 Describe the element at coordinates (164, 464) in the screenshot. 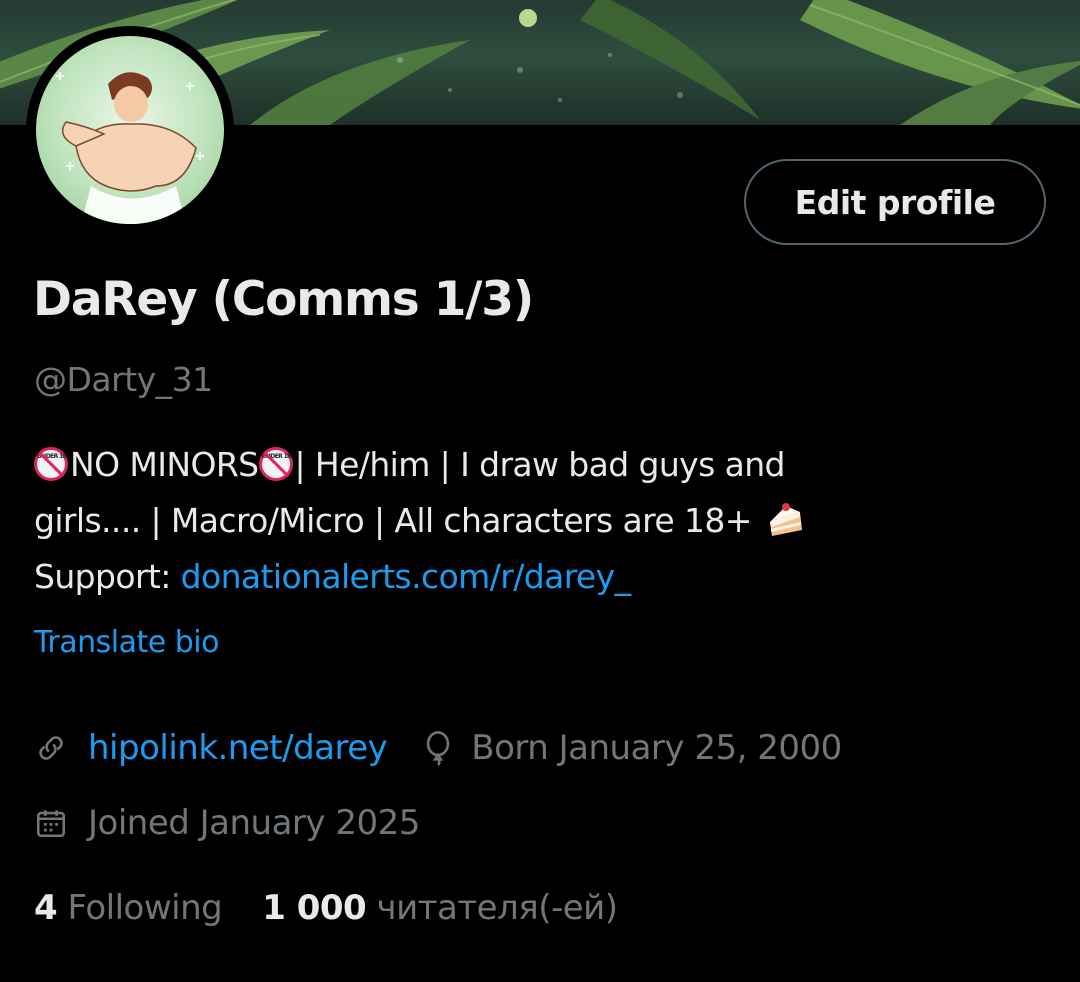

I see `bio-text: NO MINORS` at that location.